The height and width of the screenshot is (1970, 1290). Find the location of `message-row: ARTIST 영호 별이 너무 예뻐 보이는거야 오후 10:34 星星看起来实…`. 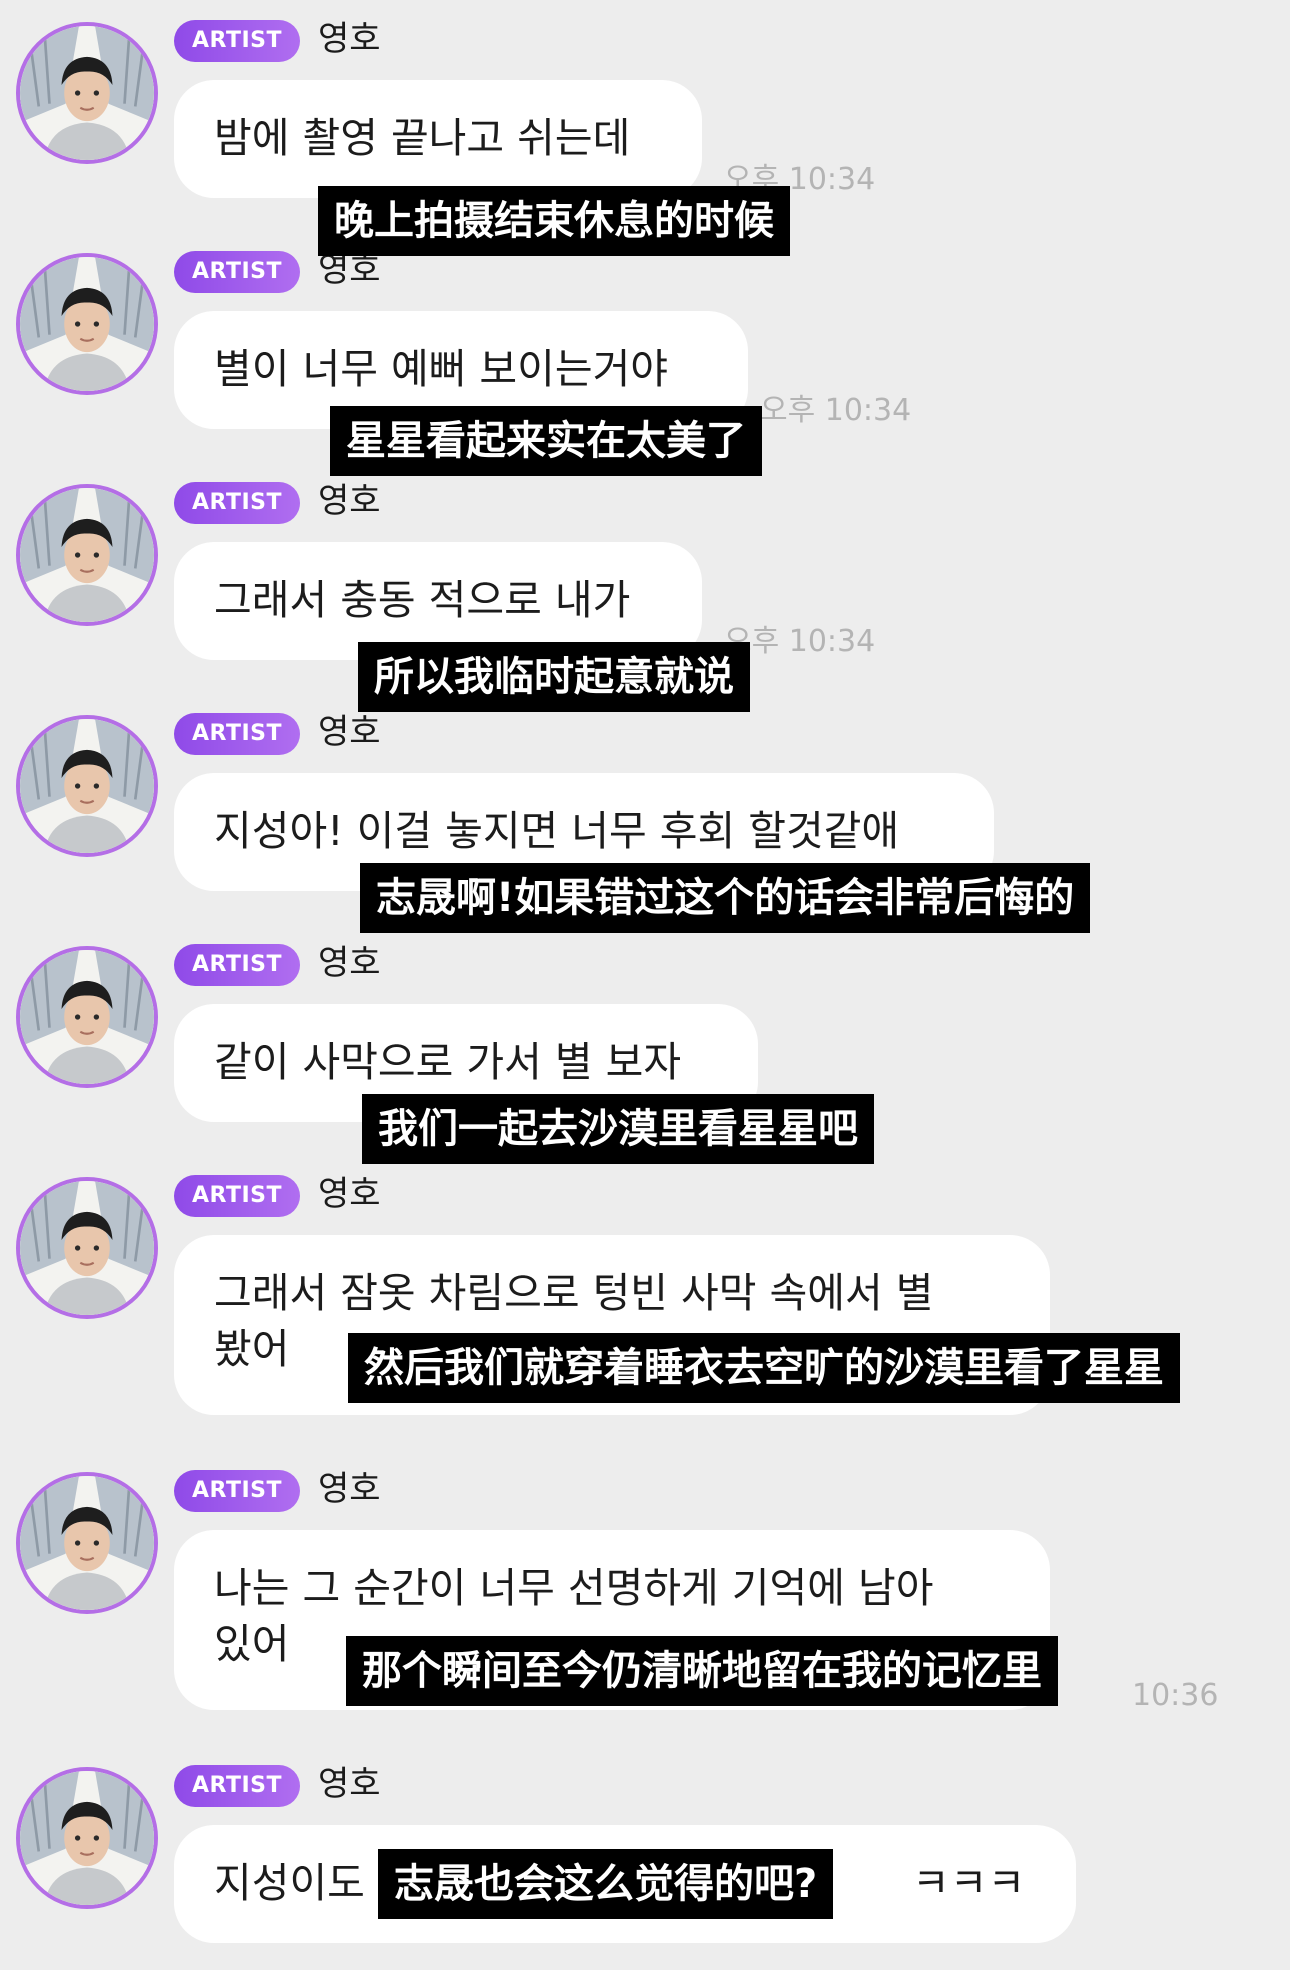

message-row: ARTIST 영호 별이 너무 예뻐 보이는거야 오후 10:34 星星看起来实… is located at coordinates (645, 353).